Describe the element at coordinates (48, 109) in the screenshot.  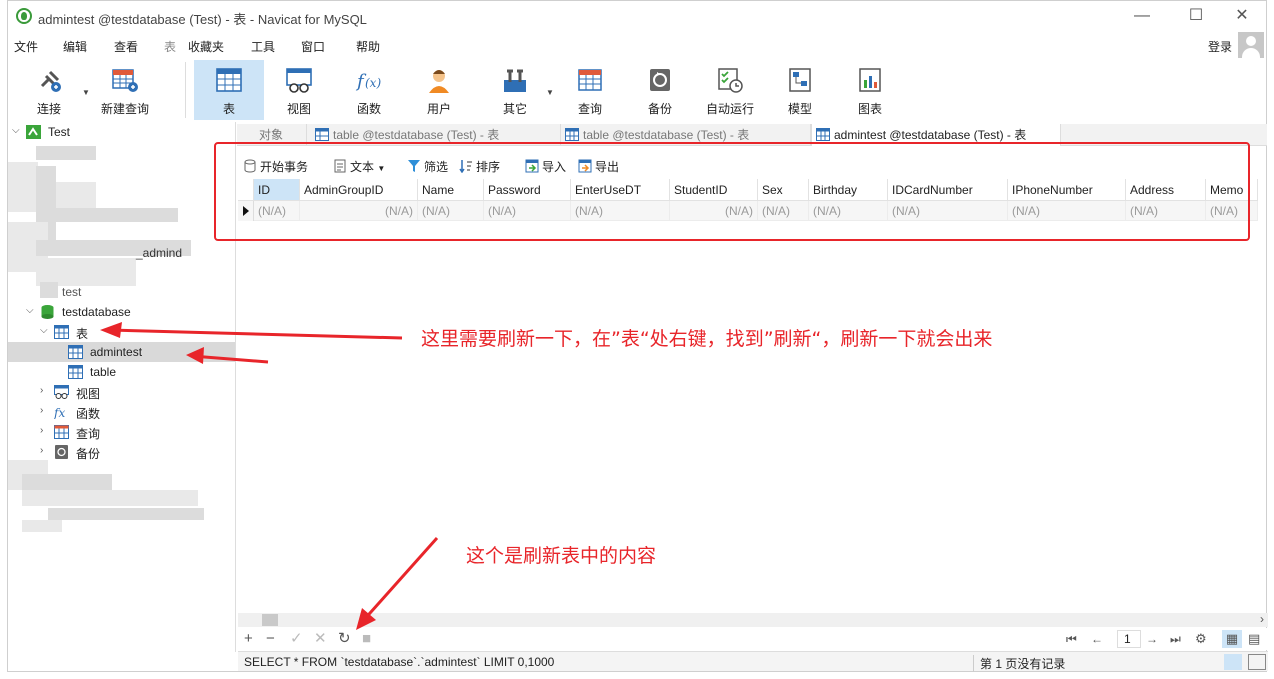
I see `connect-label: 连接` at that location.